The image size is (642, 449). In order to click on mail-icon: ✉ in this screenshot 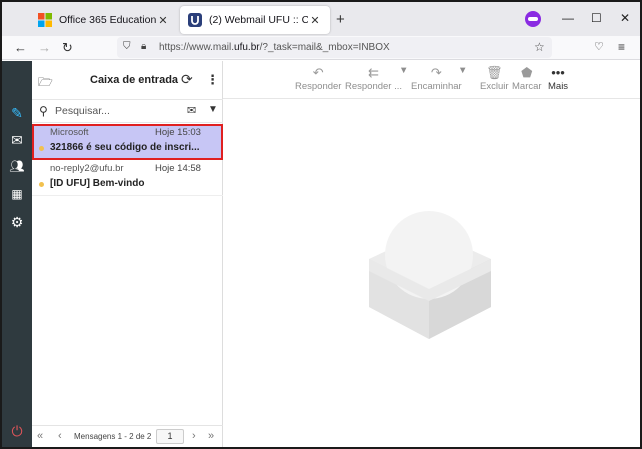, I will do `click(17, 140)`.